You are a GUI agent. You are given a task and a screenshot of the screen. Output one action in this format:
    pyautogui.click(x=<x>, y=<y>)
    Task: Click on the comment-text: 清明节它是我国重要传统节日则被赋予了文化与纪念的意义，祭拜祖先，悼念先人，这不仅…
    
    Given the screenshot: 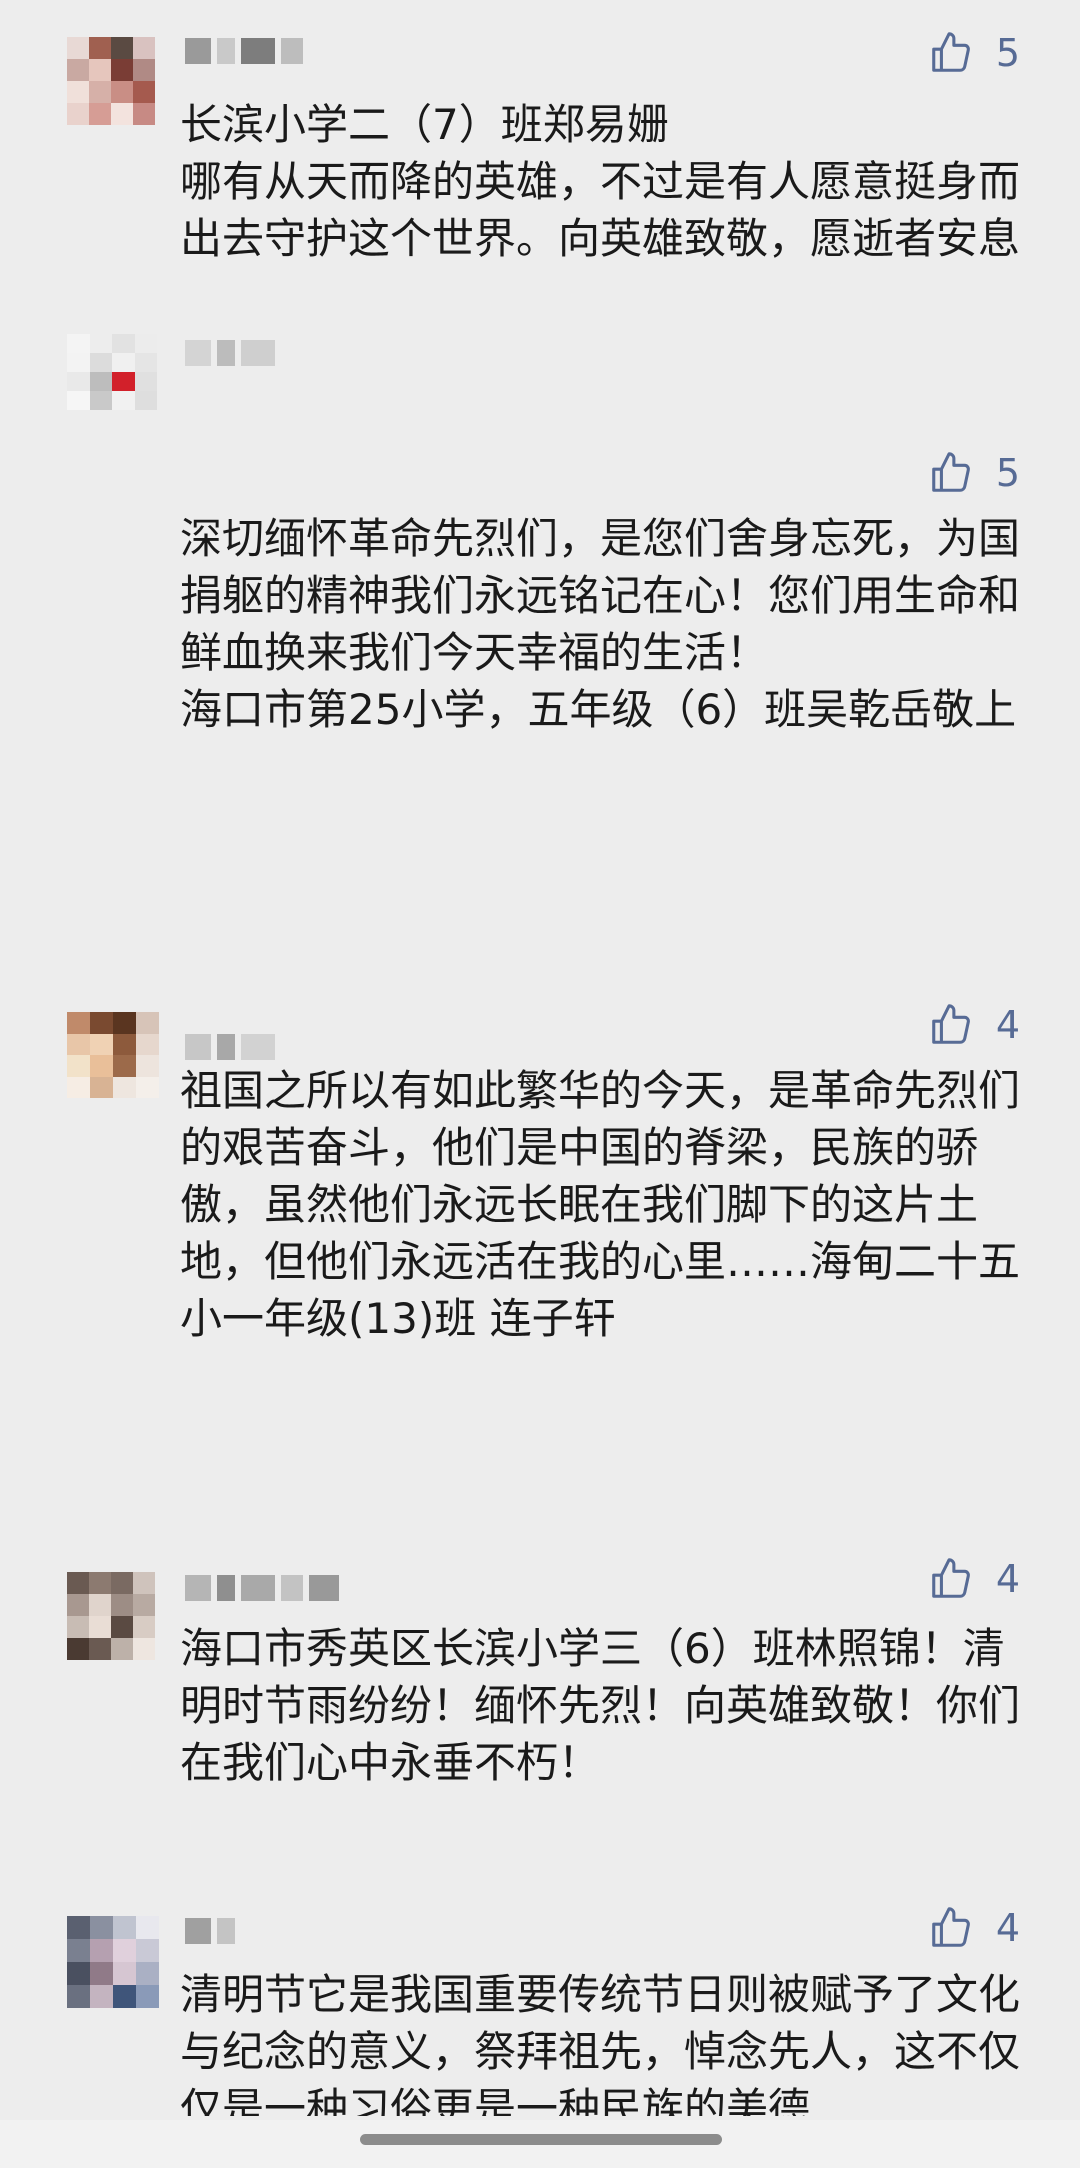 What is the action you would take?
    pyautogui.click(x=600, y=2043)
    